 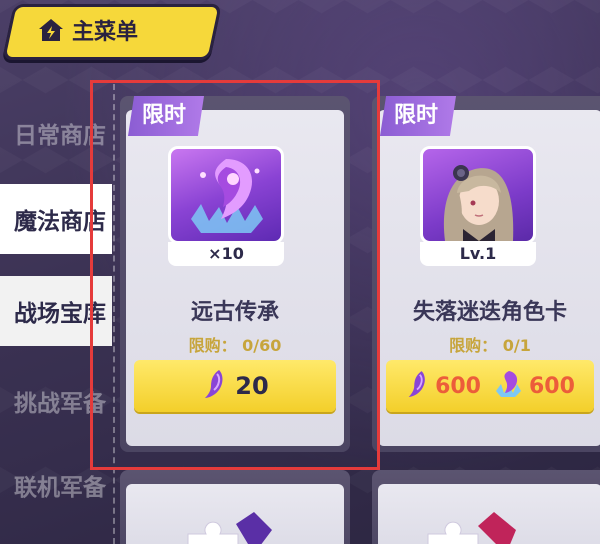 I want to click on sidebar-item-label: 战场宝库, so click(x=60, y=314).